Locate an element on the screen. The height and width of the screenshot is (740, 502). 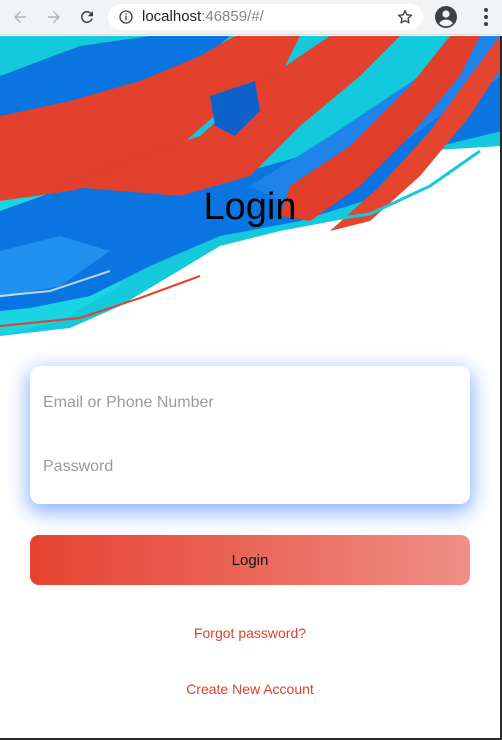
account-circle-icon is located at coordinates (446, 17).